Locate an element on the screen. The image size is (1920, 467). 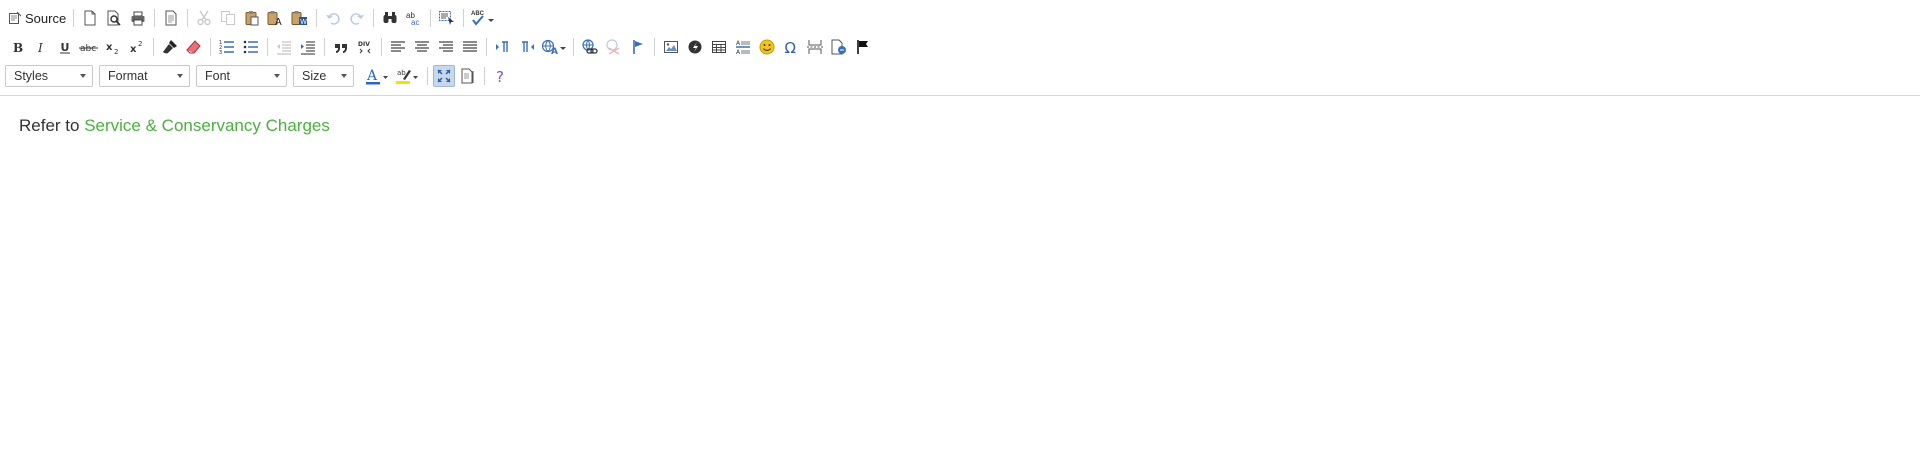
maximize-button is located at coordinates (444, 76).